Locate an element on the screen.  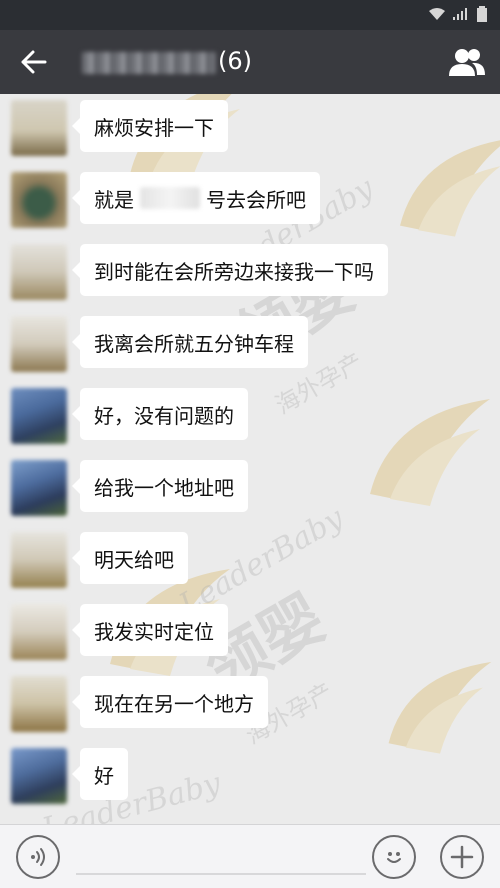
message-row: 到时能在会所旁边来接我一下吗 is located at coordinates (250, 274).